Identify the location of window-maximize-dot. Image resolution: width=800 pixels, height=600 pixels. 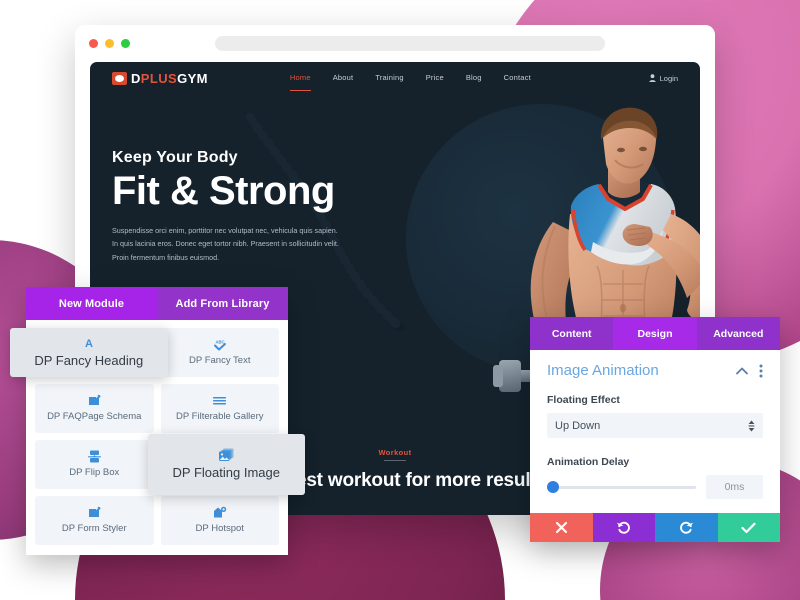
(125, 43).